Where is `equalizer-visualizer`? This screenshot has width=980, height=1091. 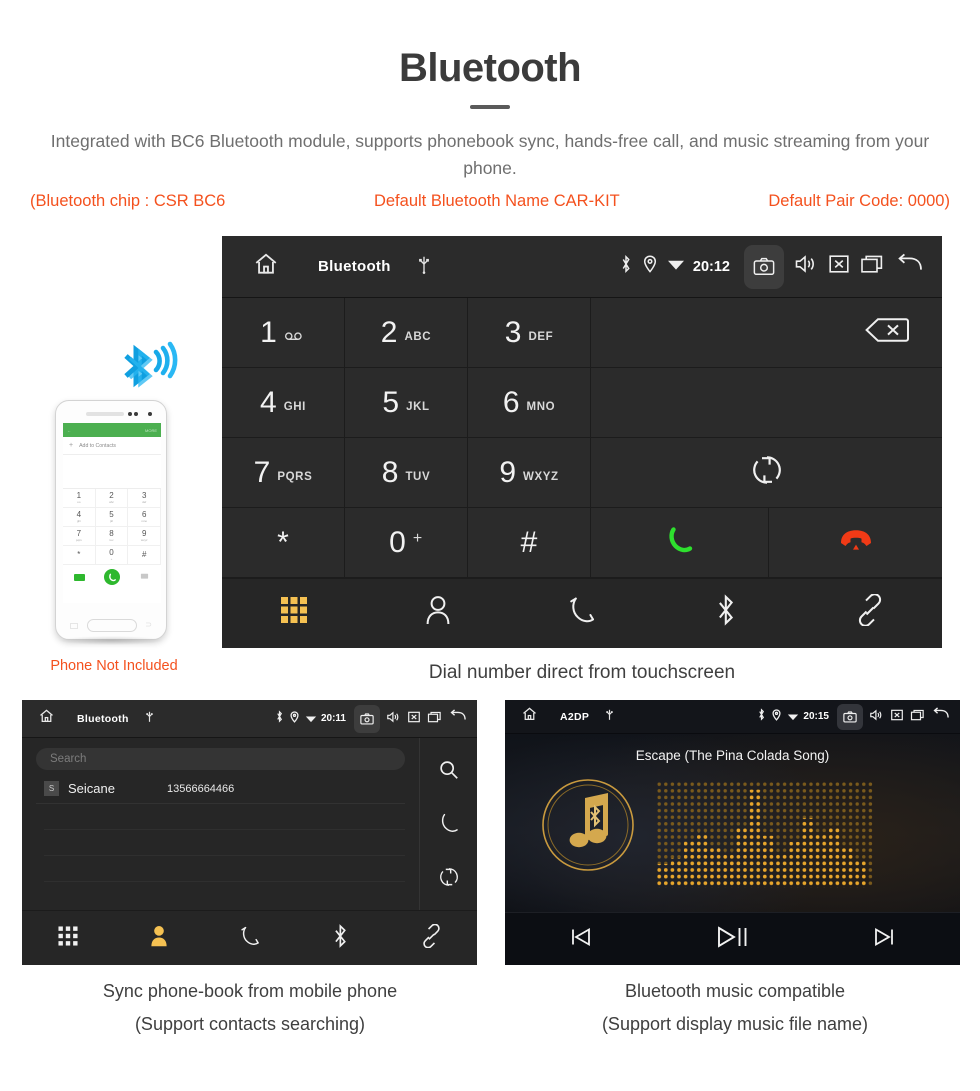
equalizer-visualizer is located at coordinates (766, 836).